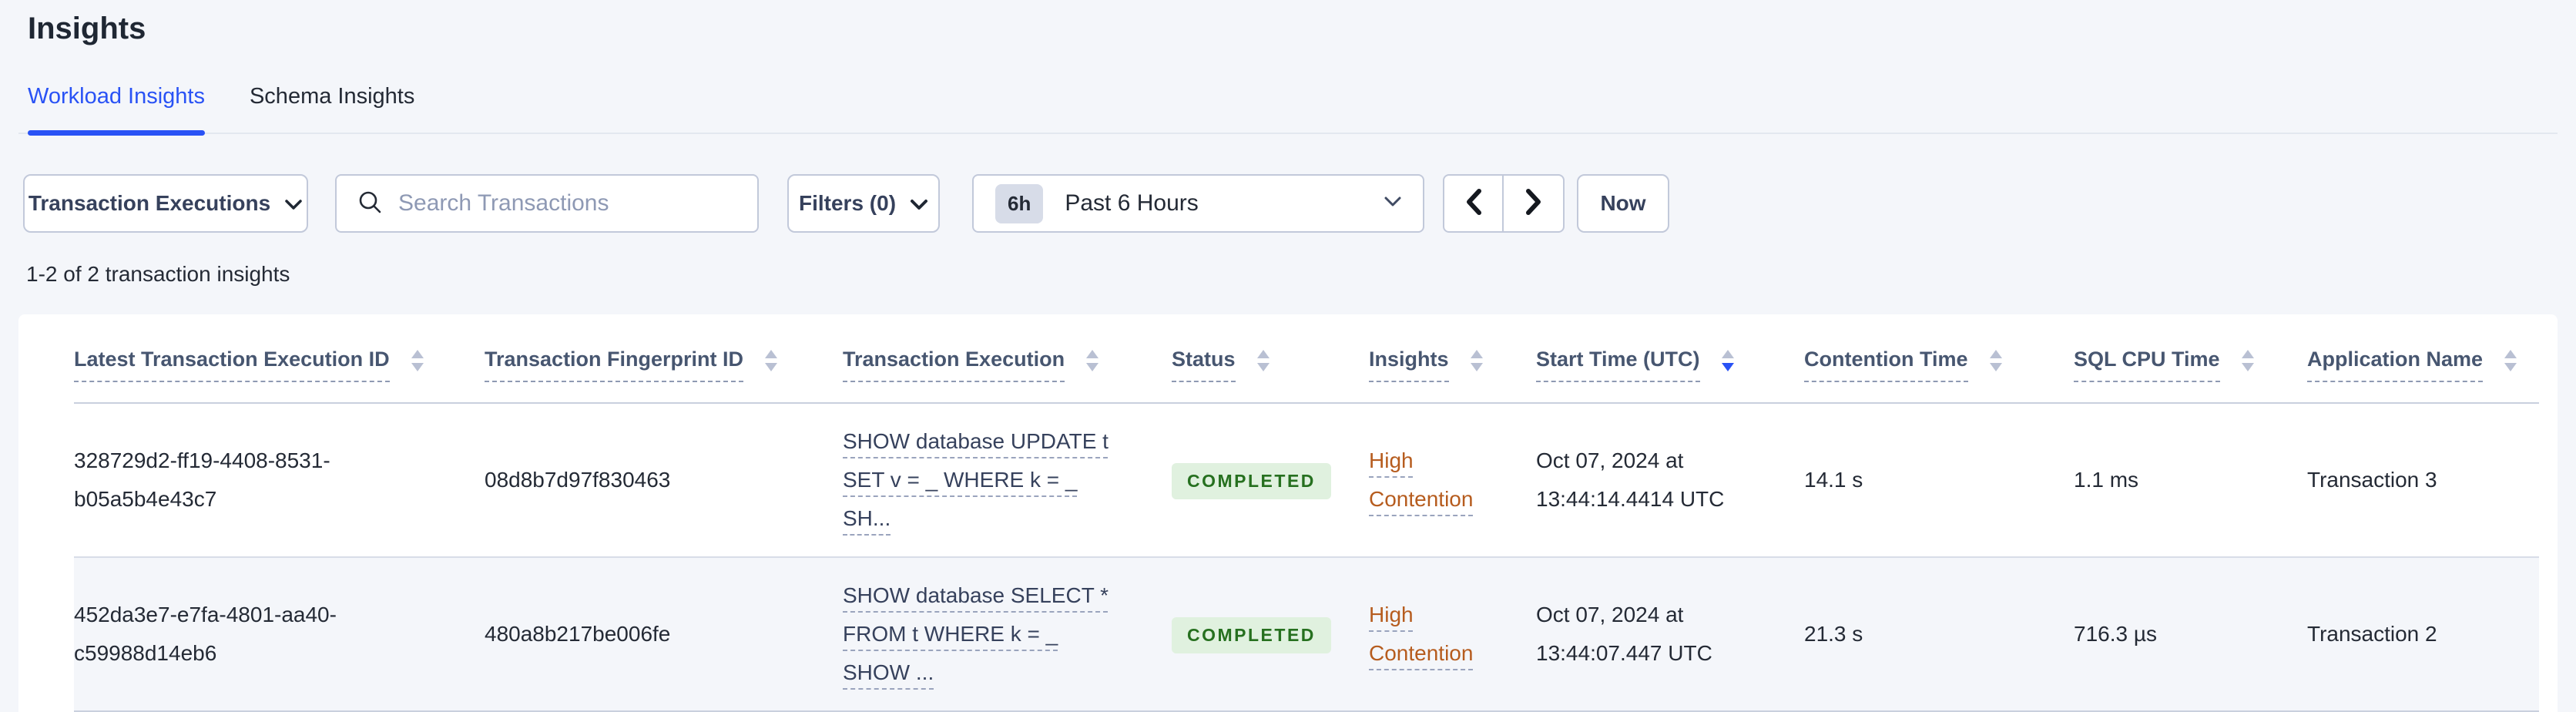 Image resolution: width=2576 pixels, height=712 pixels. Describe the element at coordinates (87, 28) in the screenshot. I see `page-title: Insights` at that location.